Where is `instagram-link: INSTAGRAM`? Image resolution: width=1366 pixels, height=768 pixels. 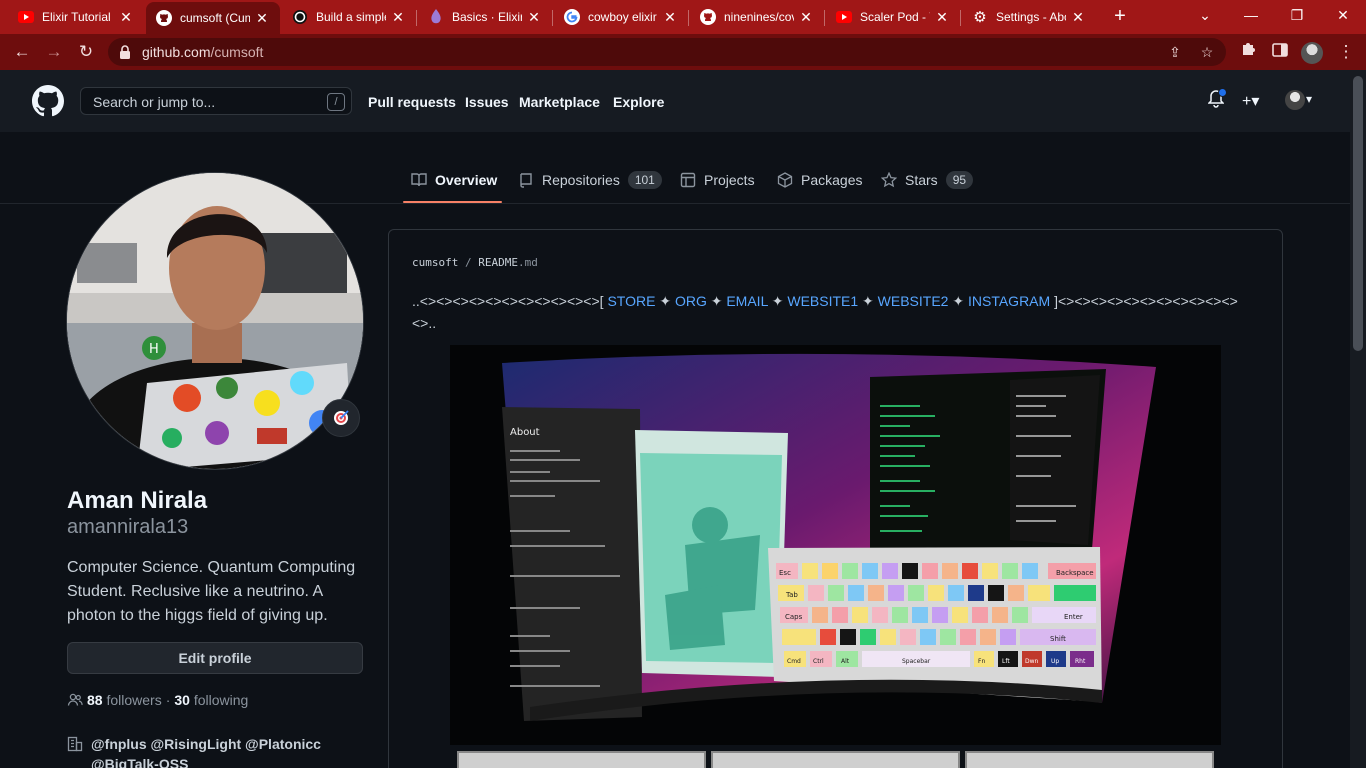 instagram-link: INSTAGRAM is located at coordinates (1009, 301).